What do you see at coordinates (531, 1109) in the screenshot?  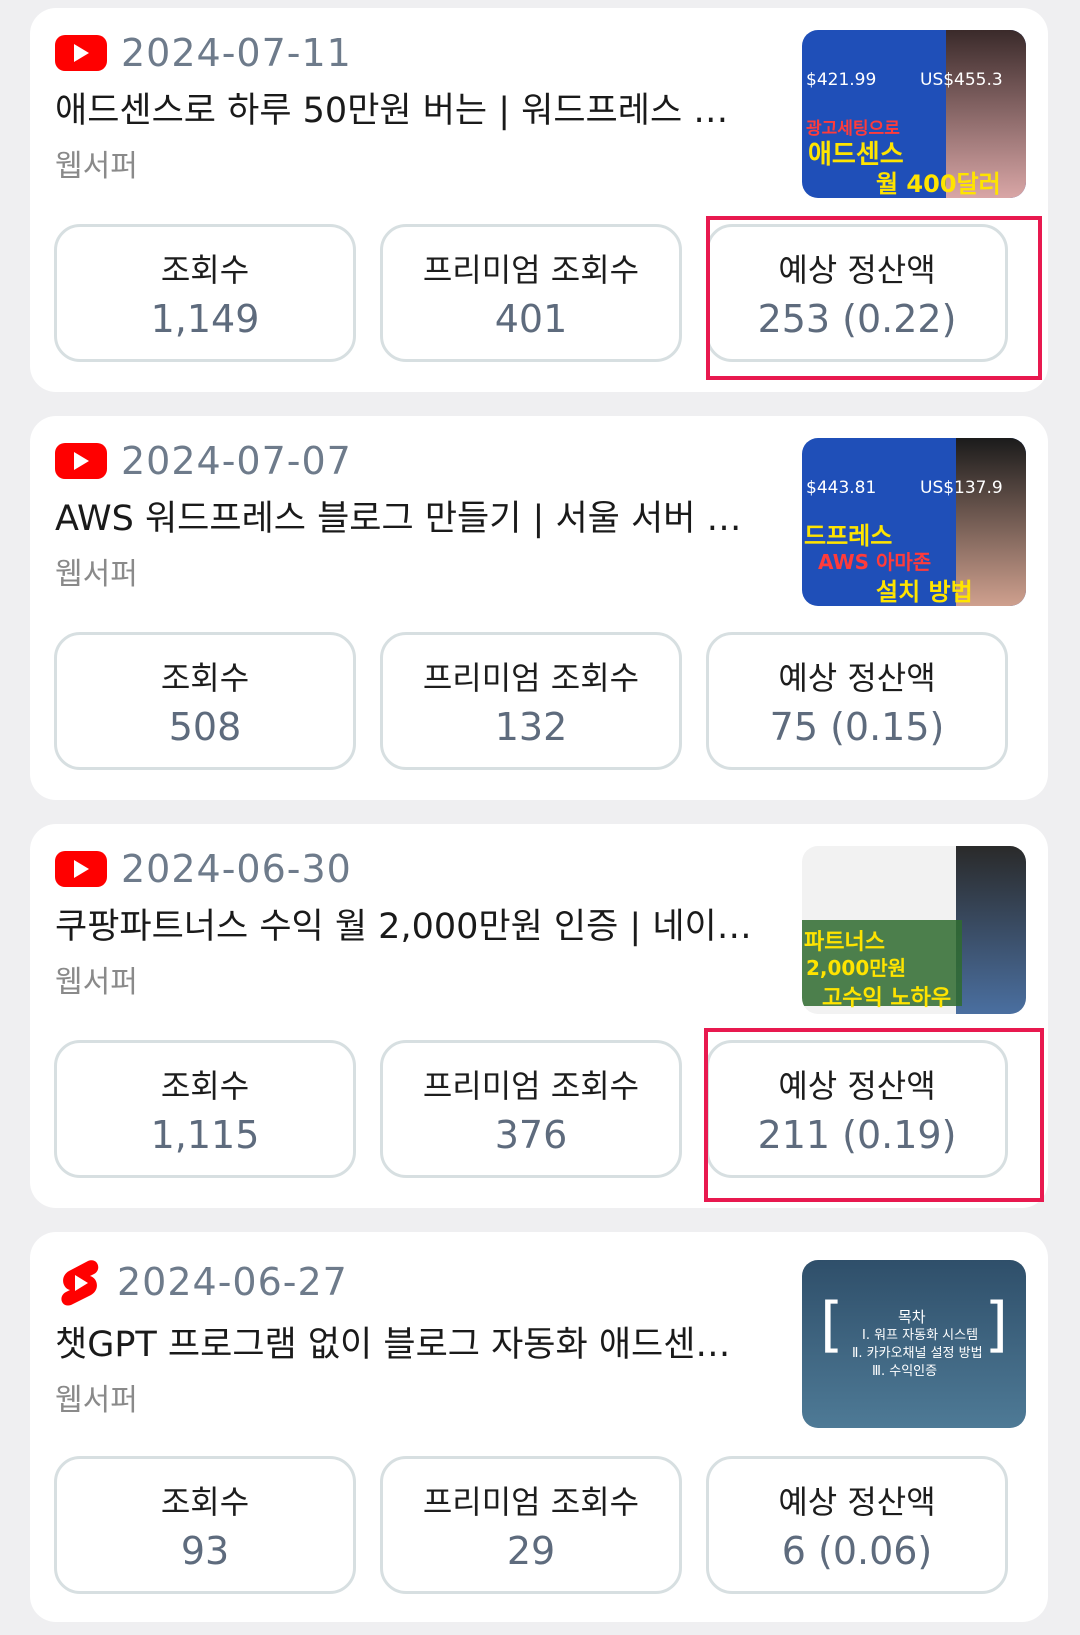 I see `stat-premium-views: 프리미엄 조회수 376` at bounding box center [531, 1109].